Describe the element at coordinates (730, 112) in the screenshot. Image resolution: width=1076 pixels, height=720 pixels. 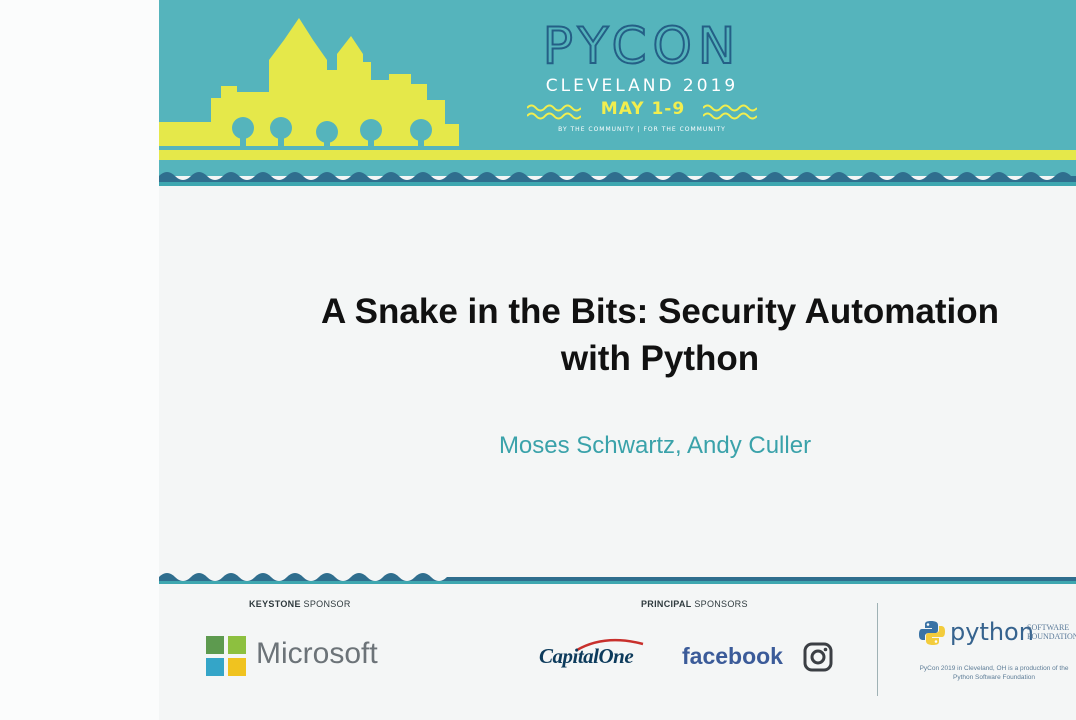
I see `wave-ornament-right-icon` at that location.